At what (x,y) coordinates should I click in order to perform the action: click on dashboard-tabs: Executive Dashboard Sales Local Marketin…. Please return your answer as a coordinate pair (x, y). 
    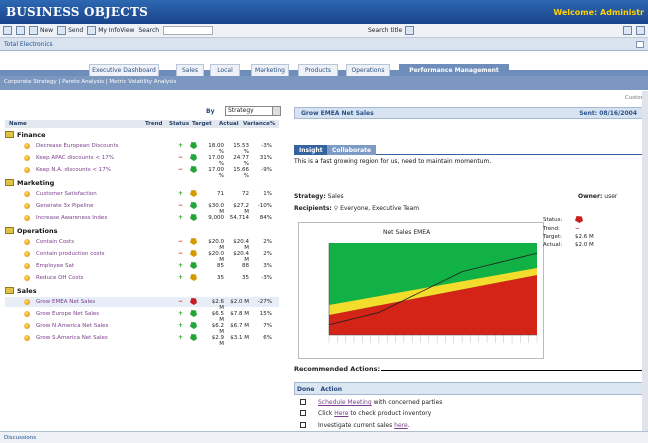
    Looking at the image, I should click on (324, 67).